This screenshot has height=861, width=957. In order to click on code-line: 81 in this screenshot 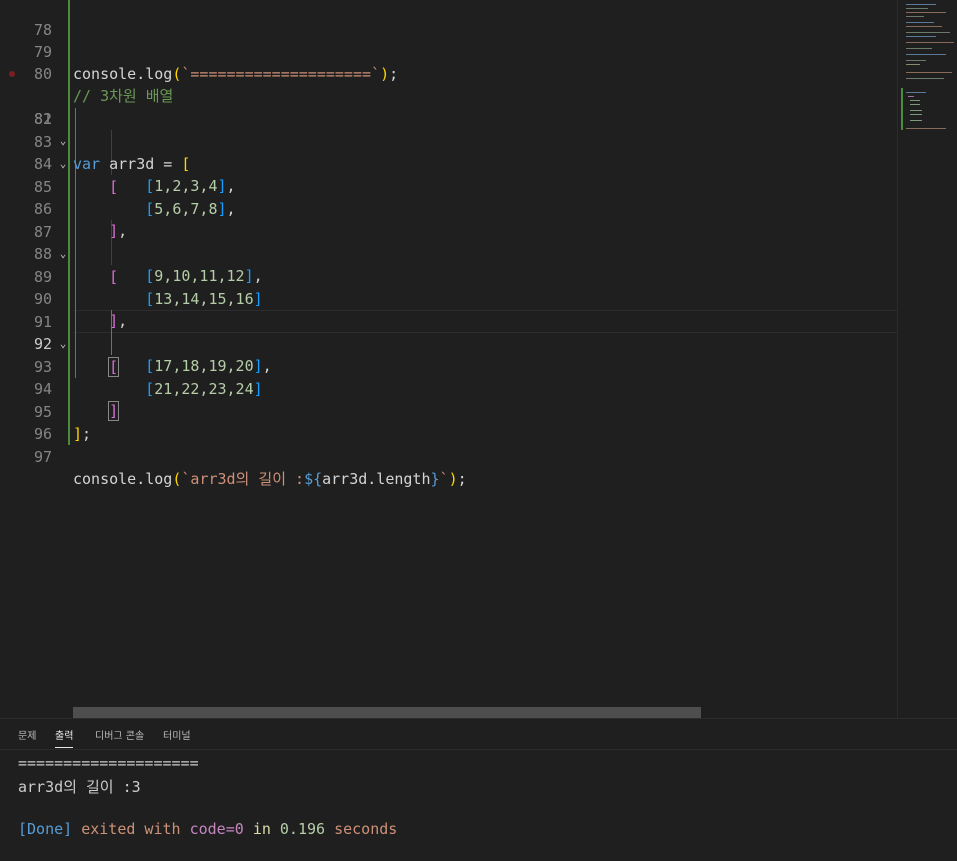, I will do `click(448, 95)`.